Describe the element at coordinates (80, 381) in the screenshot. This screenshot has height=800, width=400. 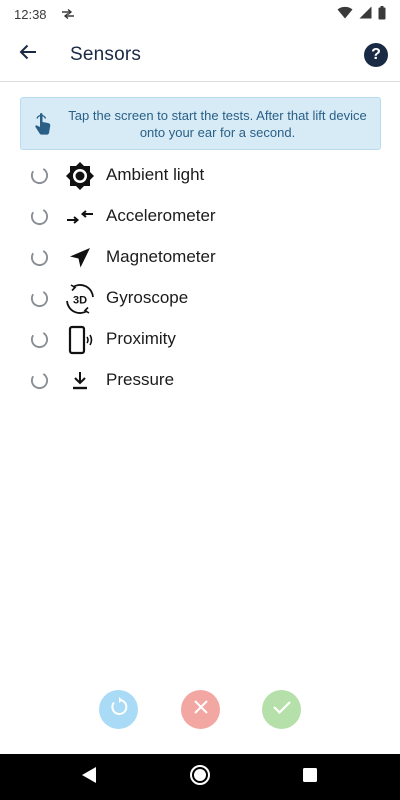
I see `download-arrow-icon` at that location.